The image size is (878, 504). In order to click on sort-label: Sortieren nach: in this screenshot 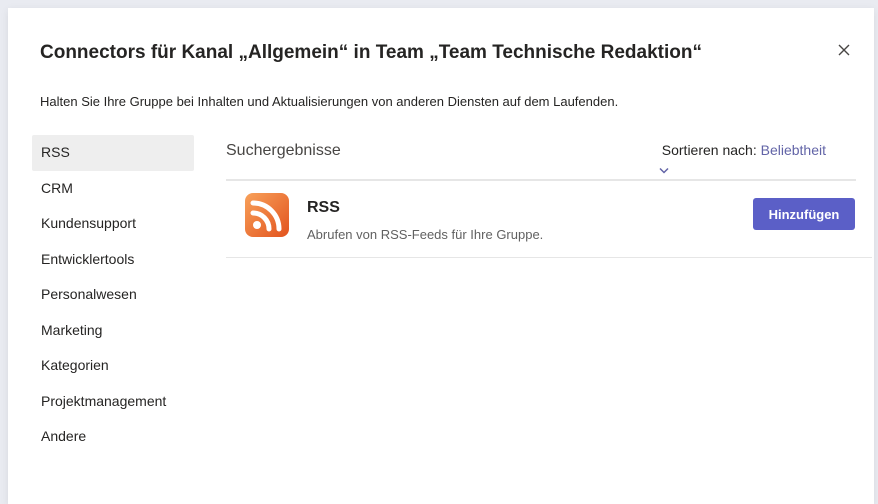, I will do `click(709, 150)`.